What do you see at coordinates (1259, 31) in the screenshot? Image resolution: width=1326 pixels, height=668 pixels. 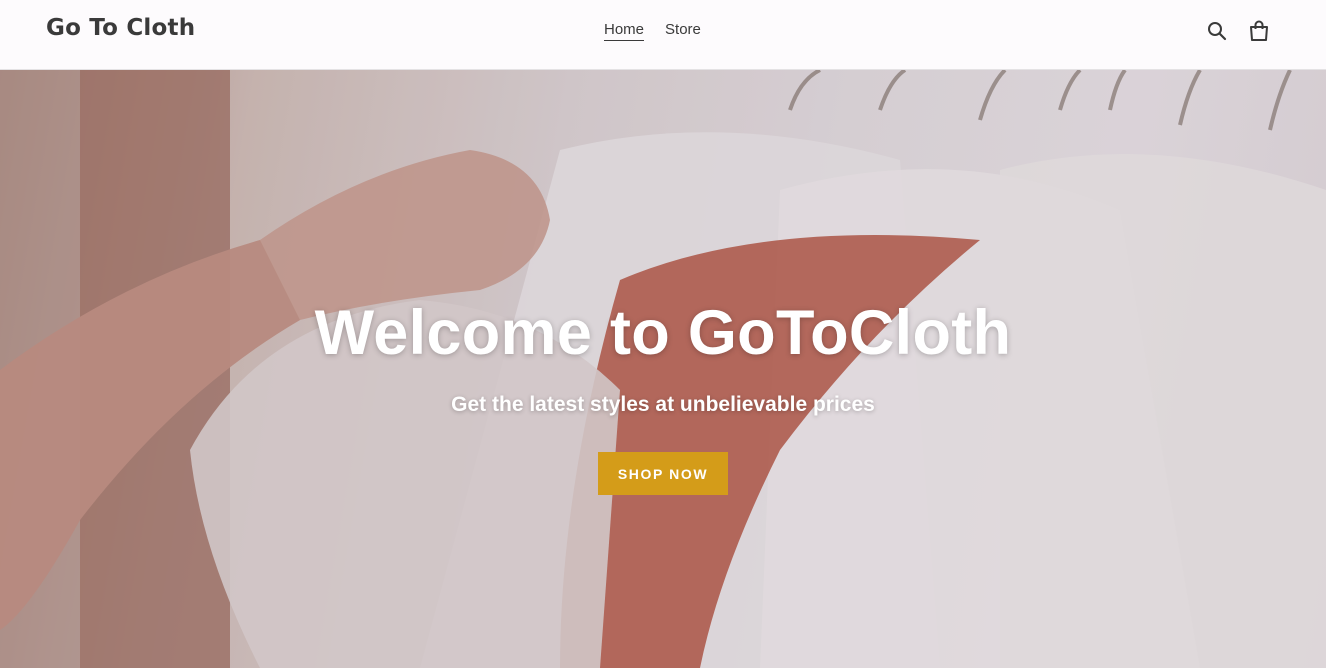 I see `cart-icon` at bounding box center [1259, 31].